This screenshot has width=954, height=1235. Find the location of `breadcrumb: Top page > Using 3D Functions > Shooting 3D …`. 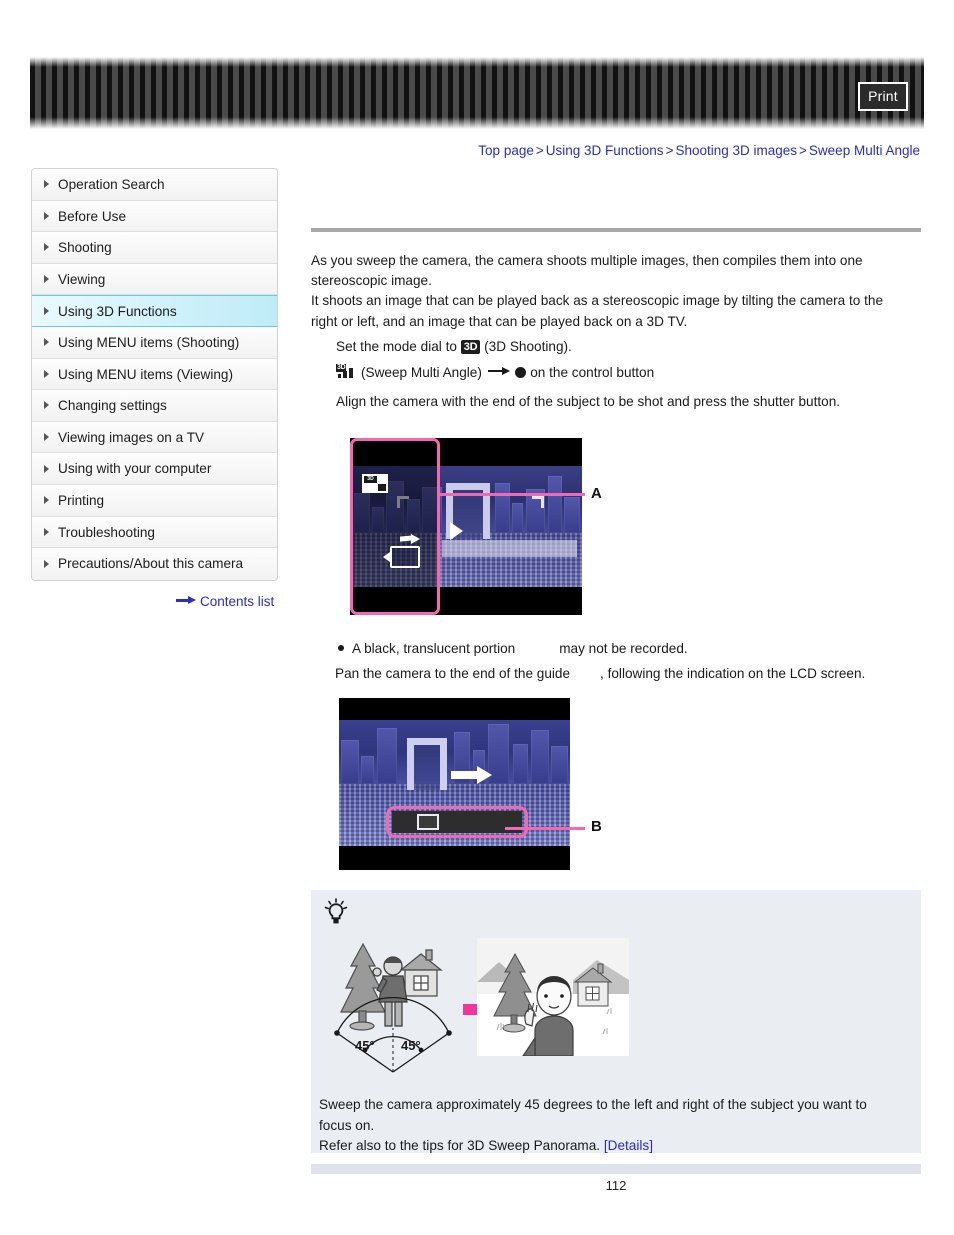

breadcrumb: Top page > Using 3D Functions > Shooting 3D … is located at coordinates (699, 150).